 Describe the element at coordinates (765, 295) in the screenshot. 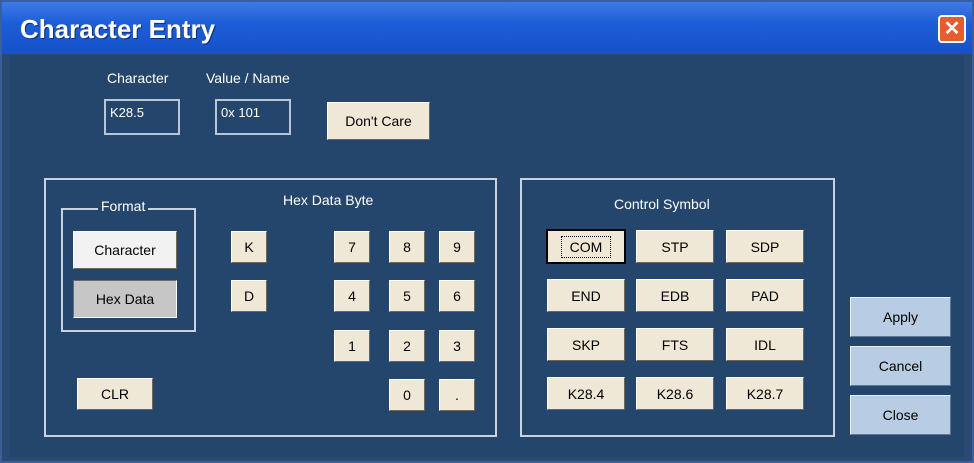

I see `symbol-pad-button: PAD` at that location.